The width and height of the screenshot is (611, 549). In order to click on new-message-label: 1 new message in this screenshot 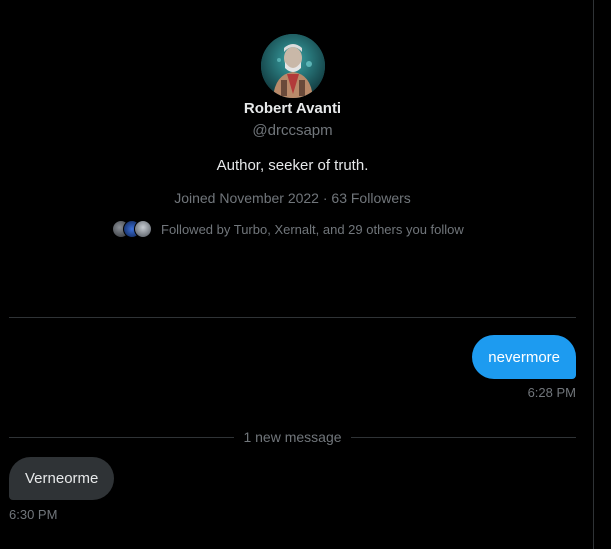, I will do `click(292, 437)`.